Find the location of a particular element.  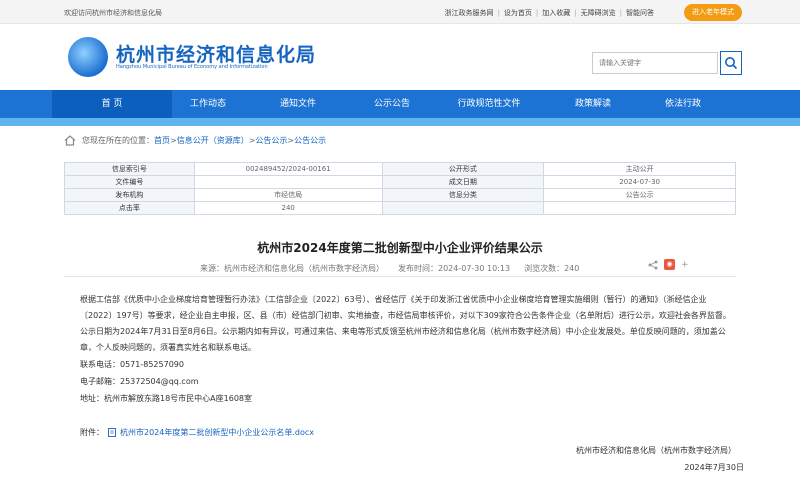

link-smart-qa: 智能问答 is located at coordinates (640, 13).